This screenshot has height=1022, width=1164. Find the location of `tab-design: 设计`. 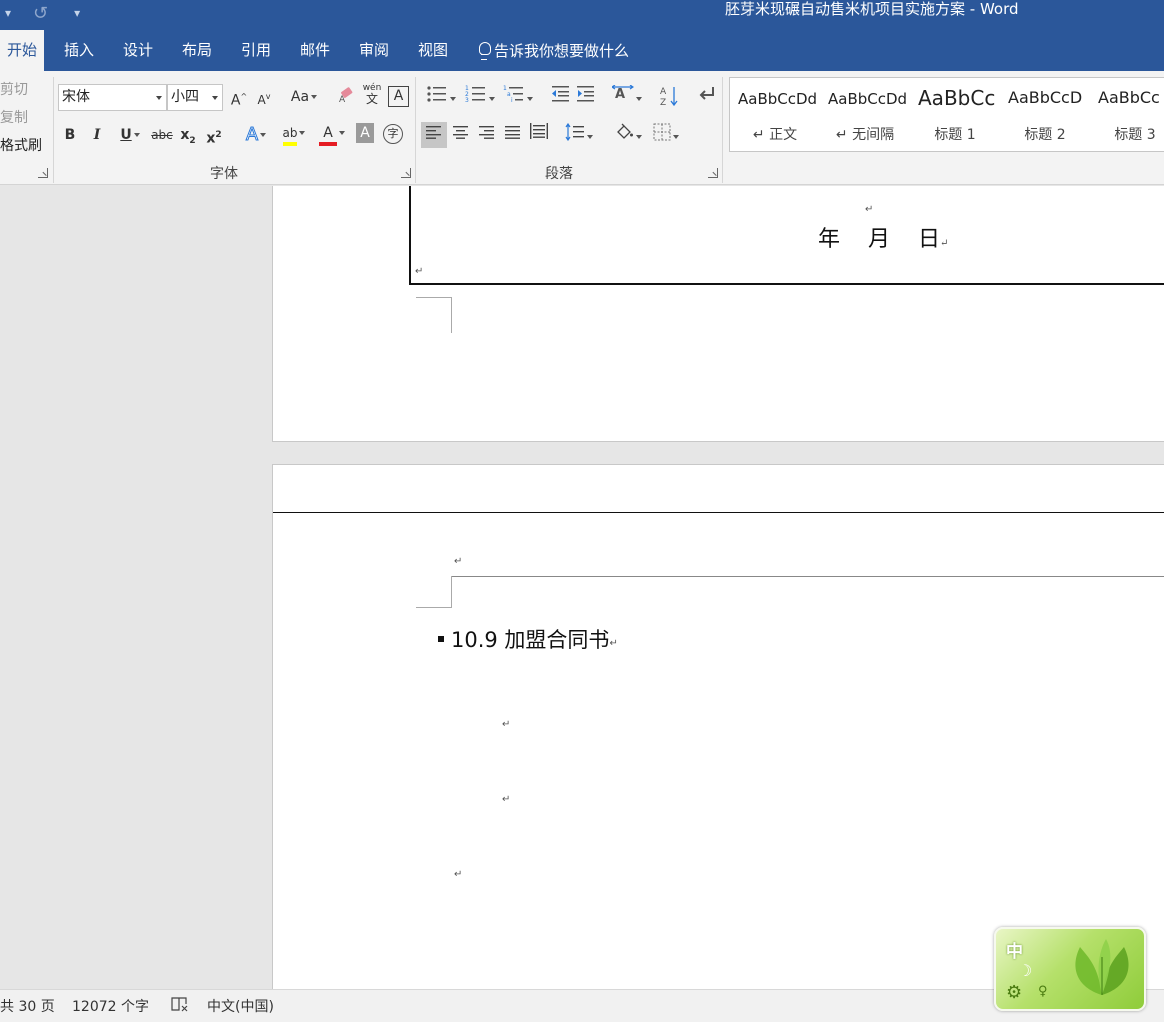

tab-design: 设计 is located at coordinates (138, 50).